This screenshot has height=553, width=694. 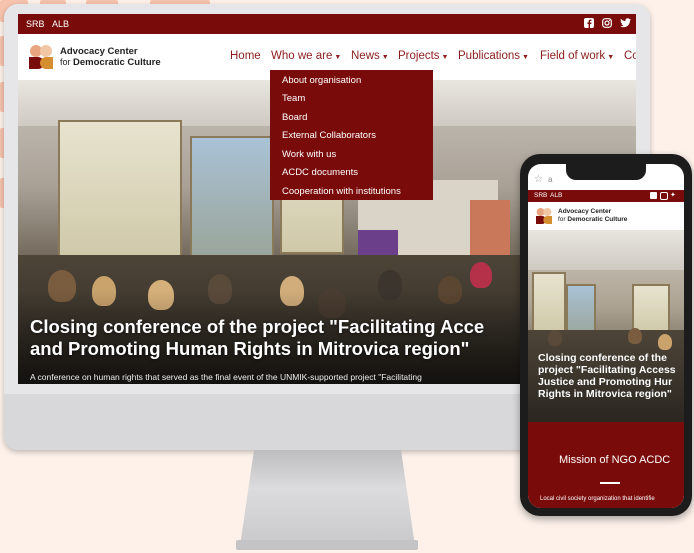 What do you see at coordinates (585, 211) in the screenshot?
I see `mobile-logo-line1: Advocacy Center` at bounding box center [585, 211].